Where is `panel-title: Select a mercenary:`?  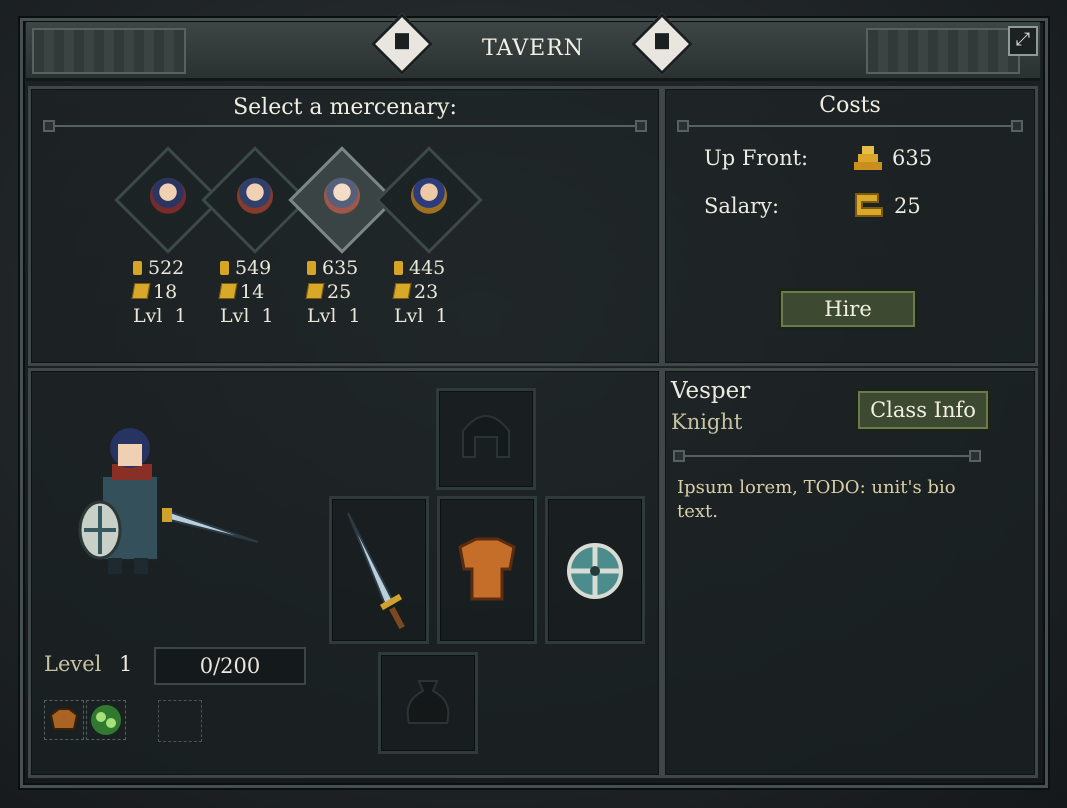 panel-title: Select a mercenary: is located at coordinates (345, 107).